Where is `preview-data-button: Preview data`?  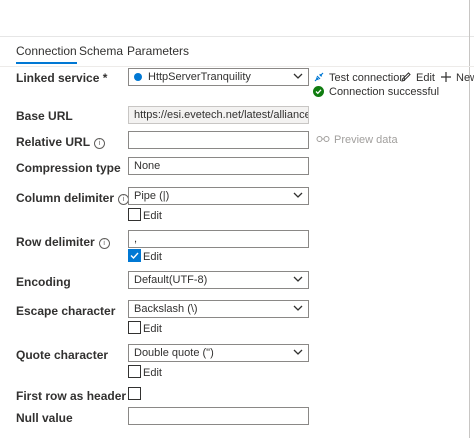 preview-data-button: Preview data is located at coordinates (357, 140).